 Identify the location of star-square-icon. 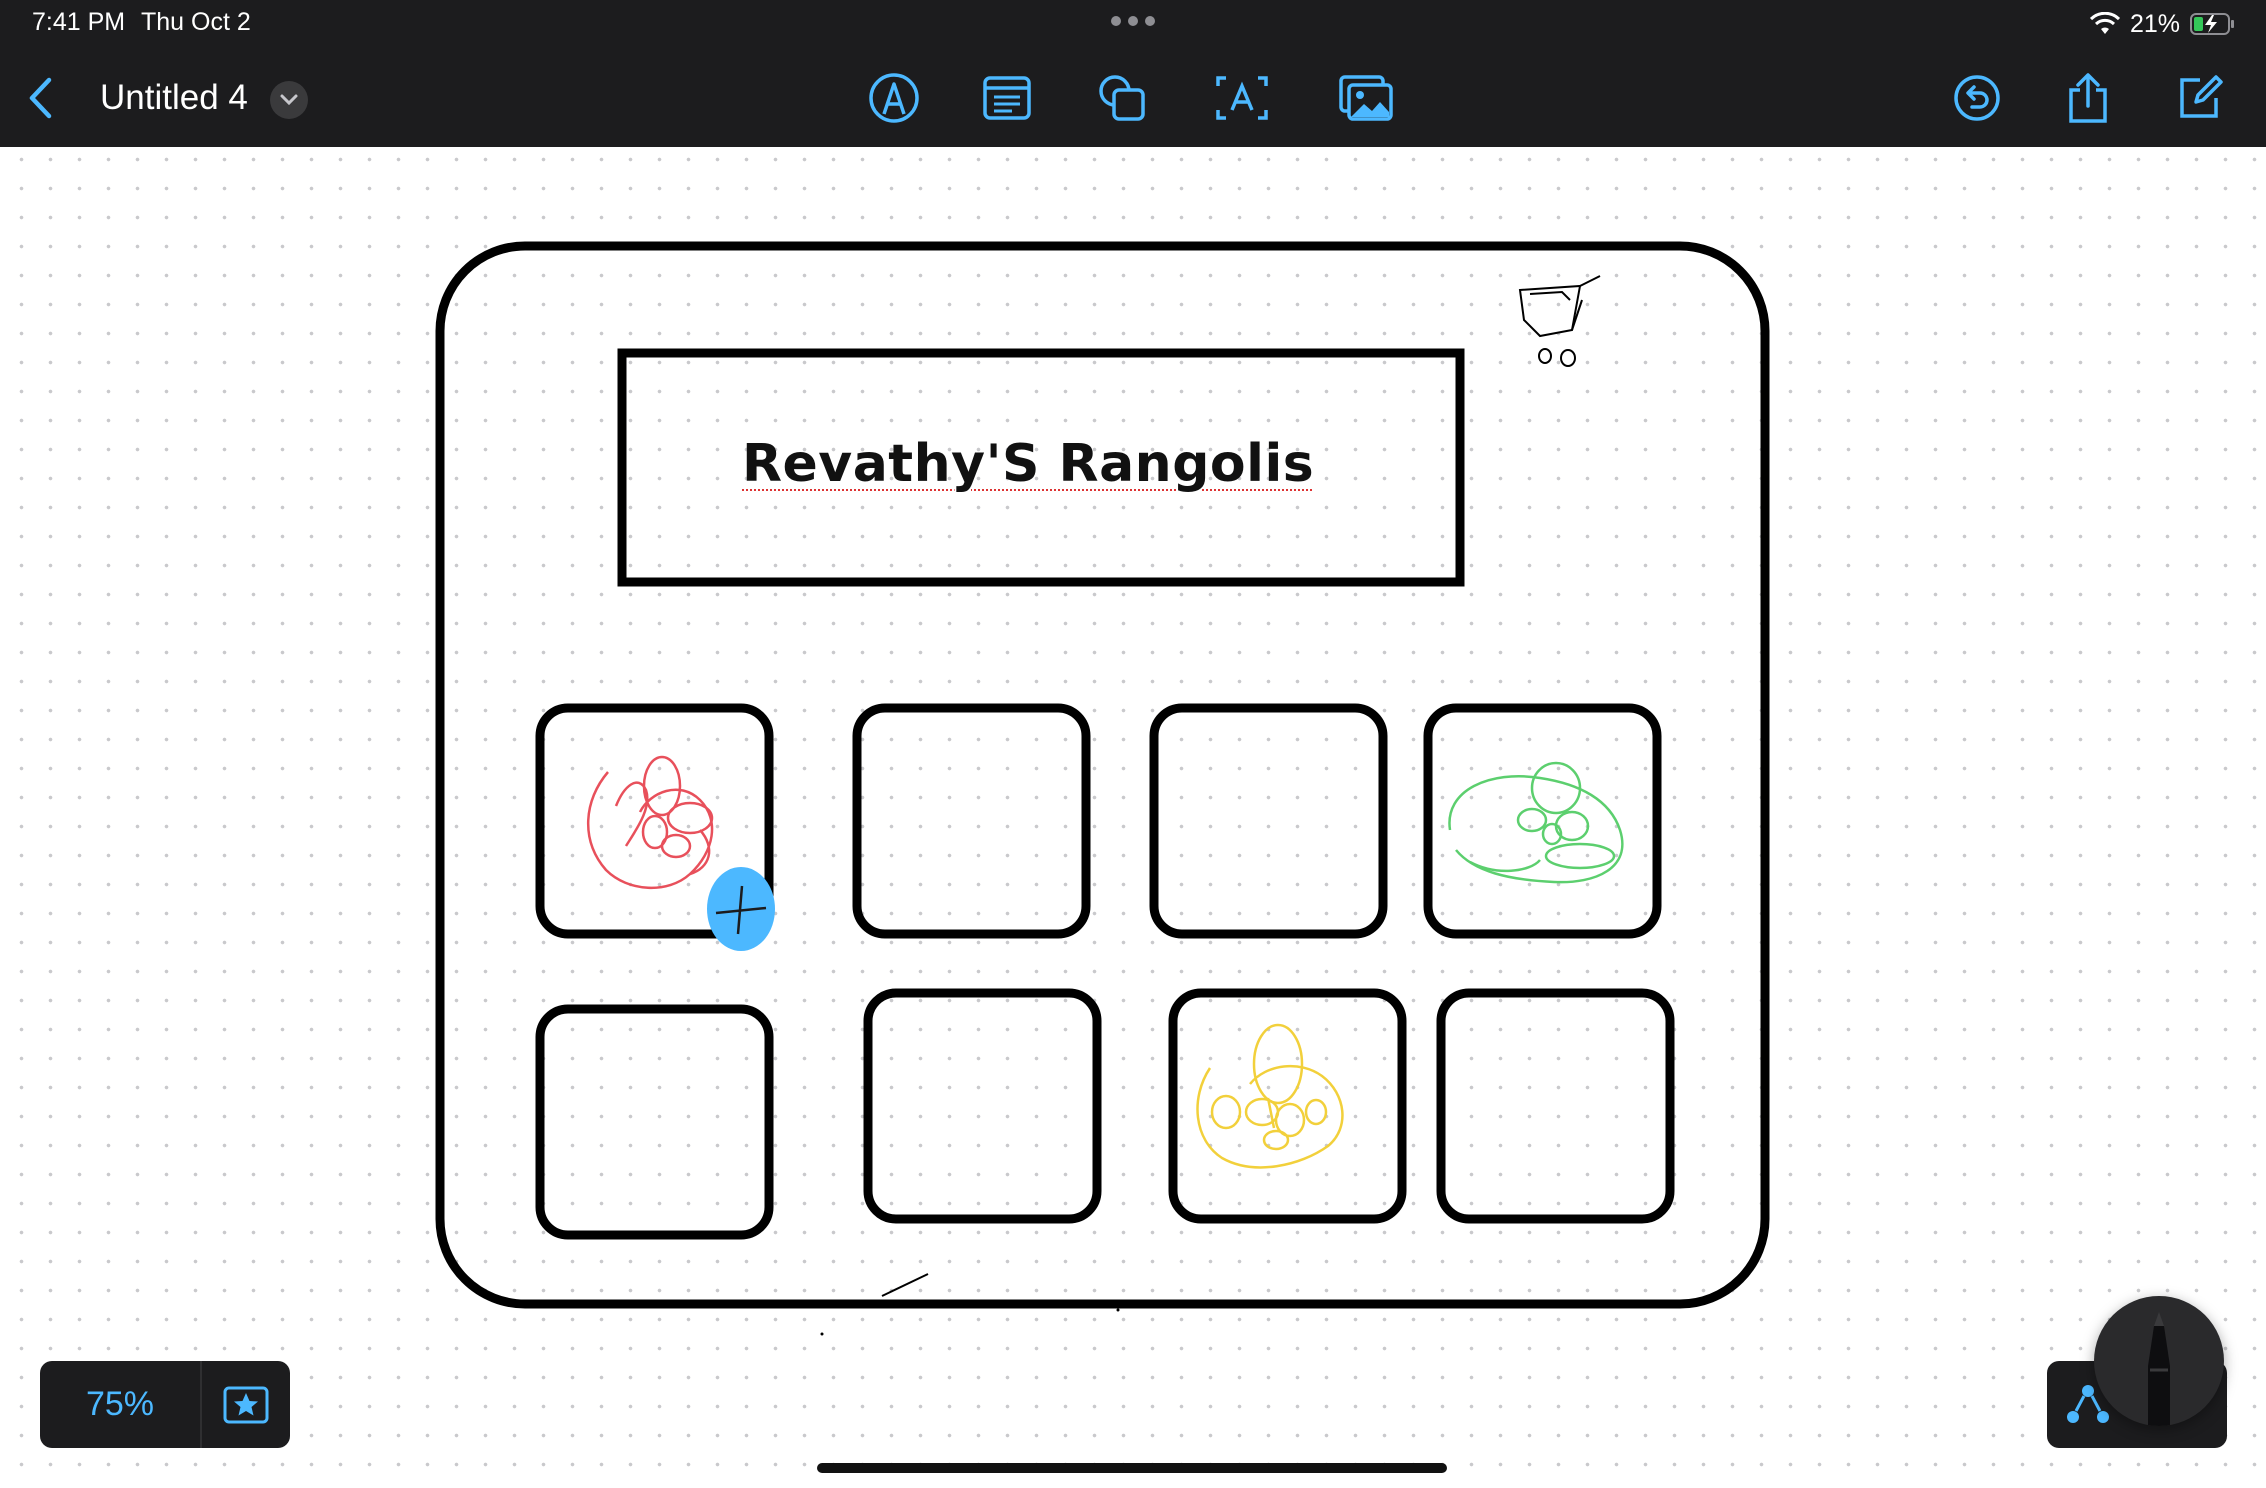
(246, 1404).